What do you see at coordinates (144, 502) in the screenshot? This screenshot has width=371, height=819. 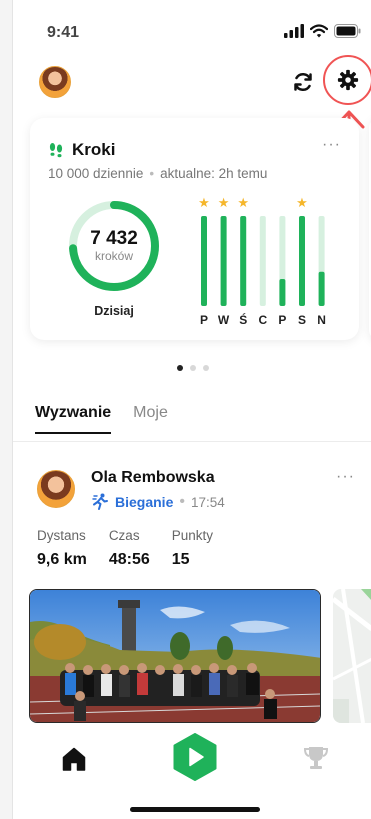 I see `post-activity: Bieganie` at bounding box center [144, 502].